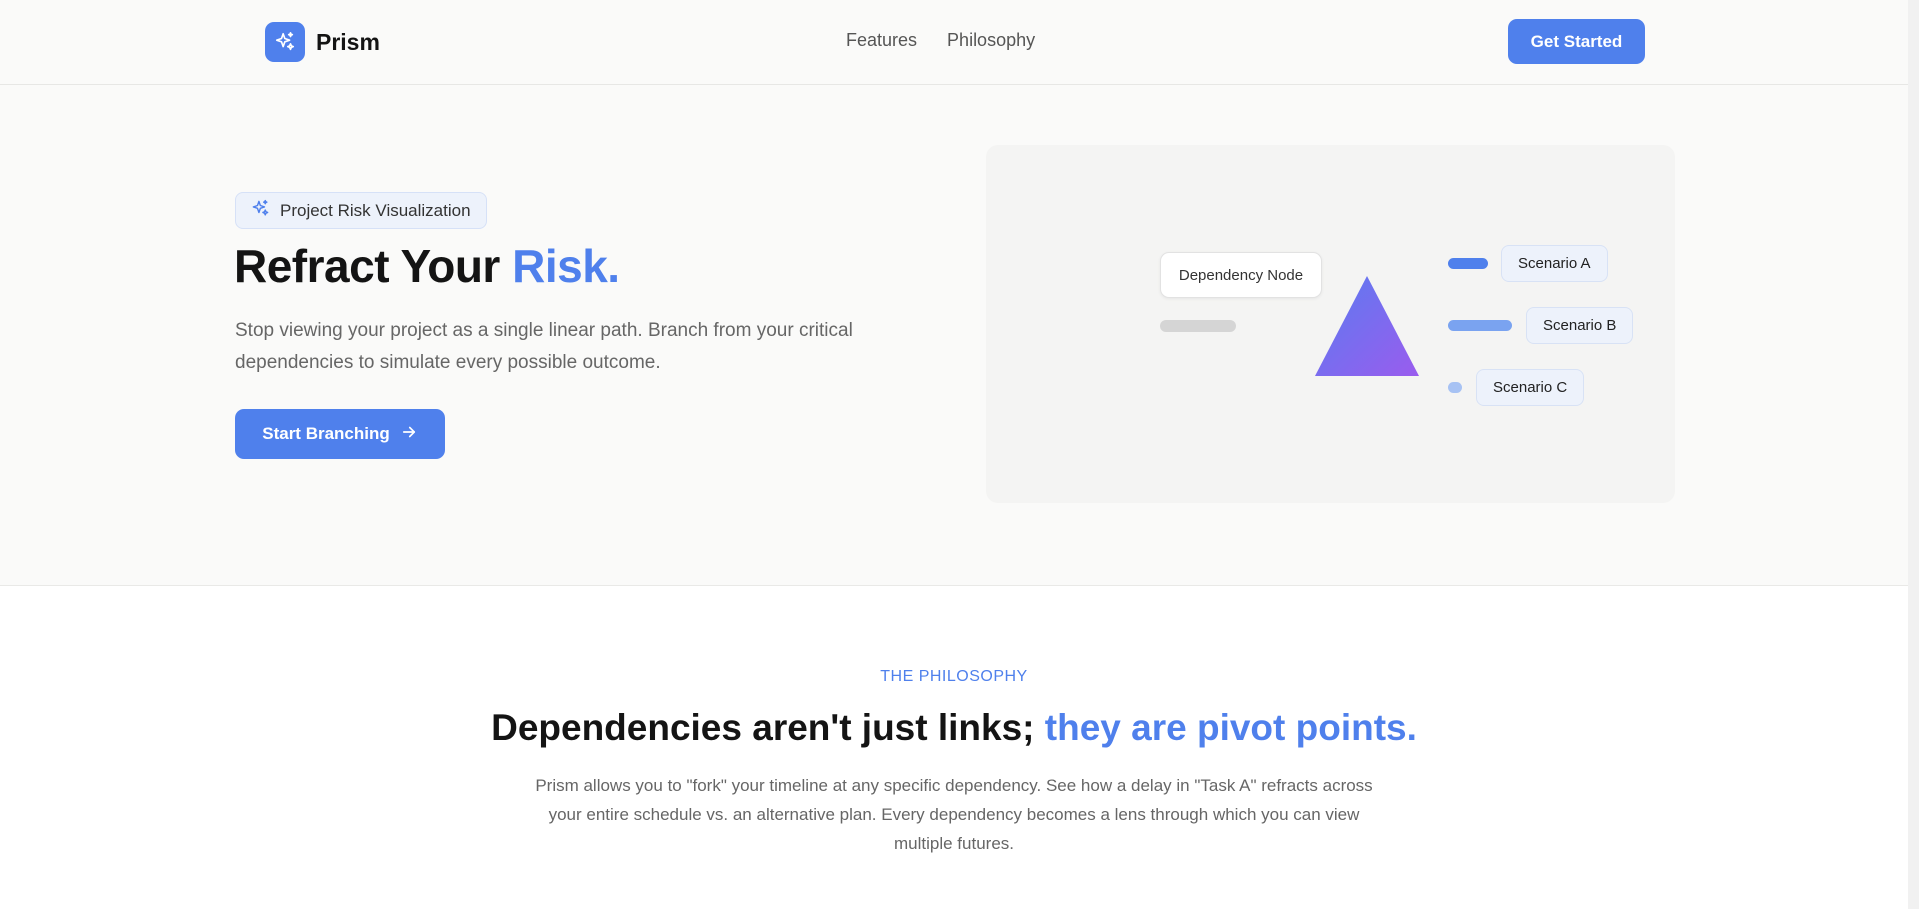 This screenshot has width=1919, height=909. Describe the element at coordinates (1198, 326) in the screenshot. I see `dependency-placeholder-bar` at that location.